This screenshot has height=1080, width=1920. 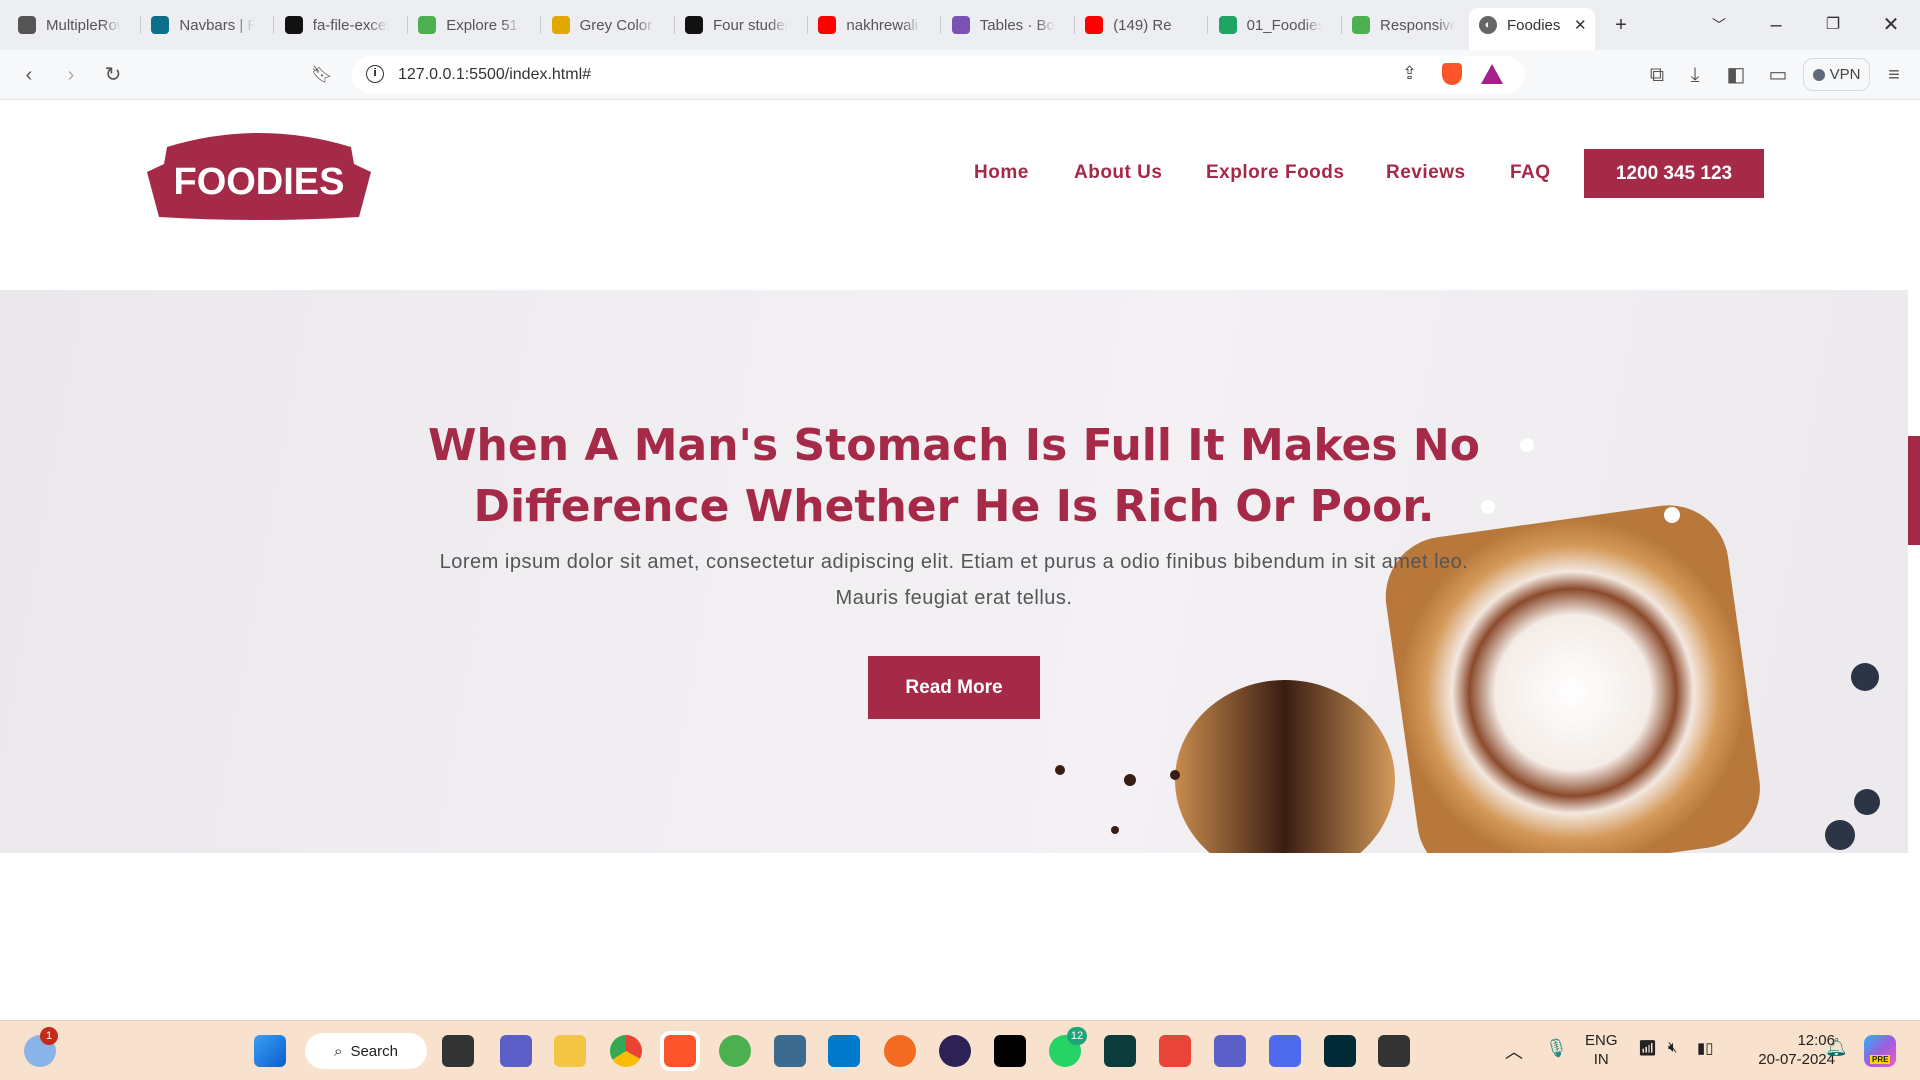 What do you see at coordinates (1833, 25) in the screenshot?
I see `restore-button: ❐` at bounding box center [1833, 25].